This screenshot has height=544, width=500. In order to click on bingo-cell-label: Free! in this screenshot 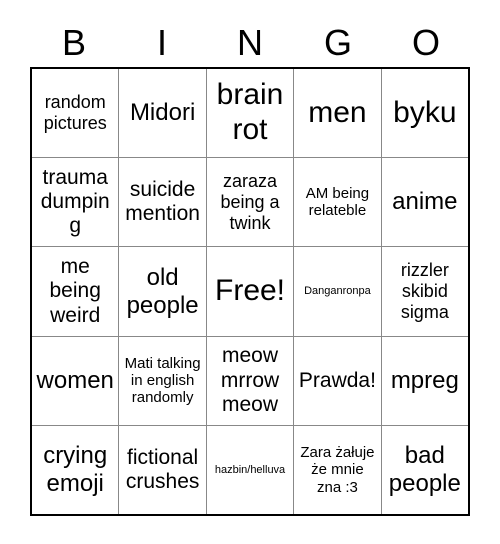, I will do `click(250, 291)`.